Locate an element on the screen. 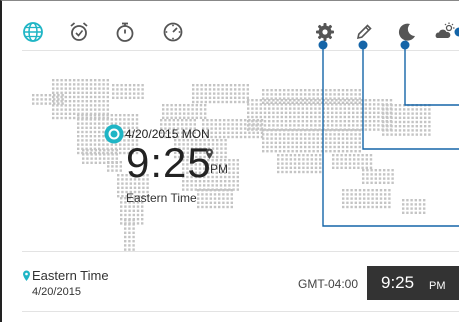 The image size is (459, 323). home-pin-icon is located at coordinates (209, 154).